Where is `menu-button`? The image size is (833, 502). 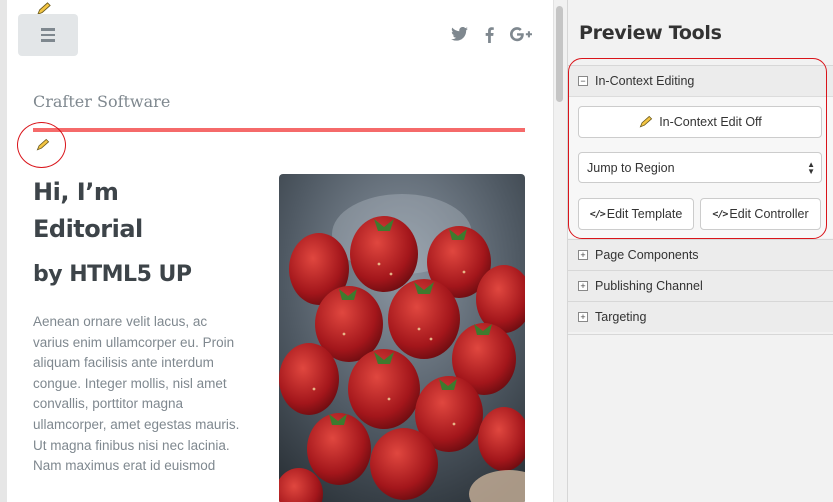
menu-button is located at coordinates (48, 35).